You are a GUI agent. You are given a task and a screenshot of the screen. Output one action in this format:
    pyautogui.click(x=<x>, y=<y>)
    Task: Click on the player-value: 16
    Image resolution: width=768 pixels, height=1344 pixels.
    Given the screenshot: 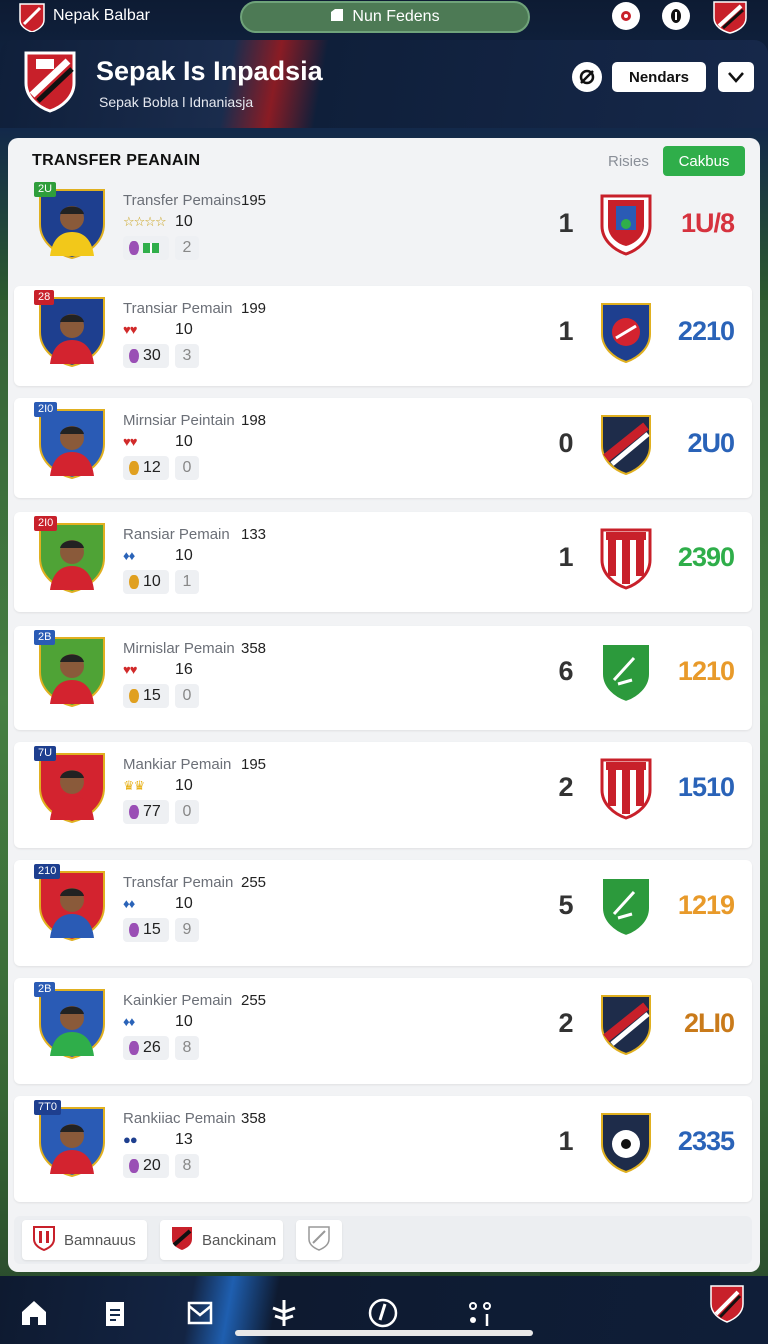 What is the action you would take?
    pyautogui.click(x=184, y=669)
    